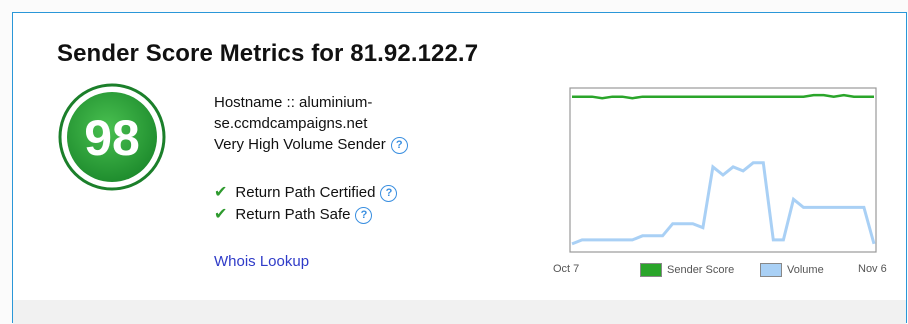 The height and width of the screenshot is (324, 908). Describe the element at coordinates (872, 269) in the screenshot. I see `x-axis-end-label: Nov 6` at that location.